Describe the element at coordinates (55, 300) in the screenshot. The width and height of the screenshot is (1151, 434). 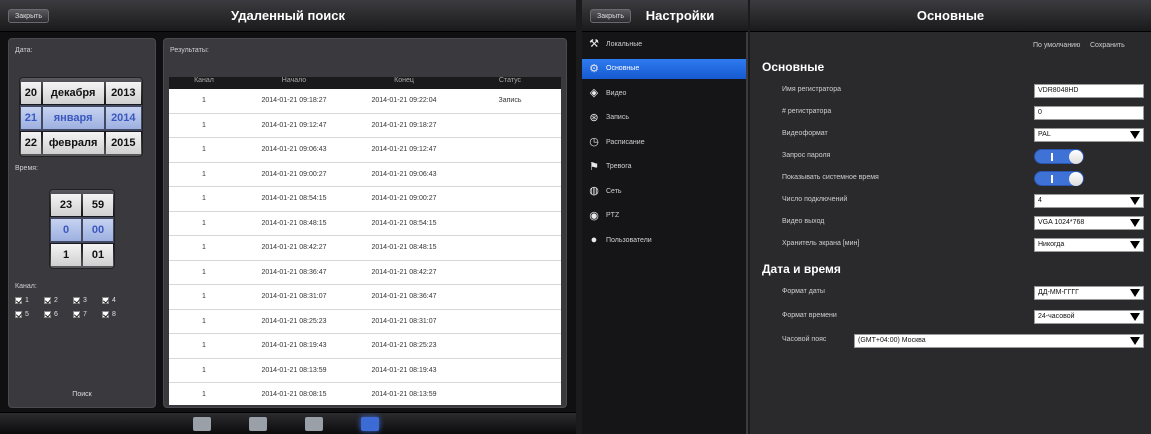
I see `channel-checkbox-2: 2` at that location.